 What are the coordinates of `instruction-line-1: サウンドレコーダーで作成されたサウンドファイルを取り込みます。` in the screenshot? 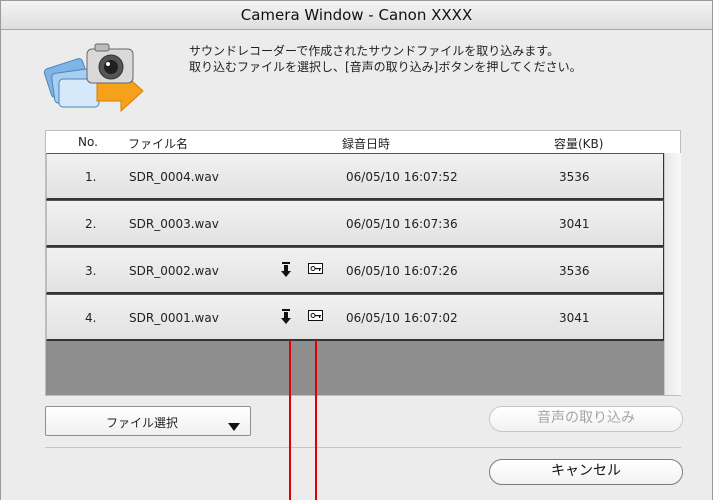 It's located at (374, 51).